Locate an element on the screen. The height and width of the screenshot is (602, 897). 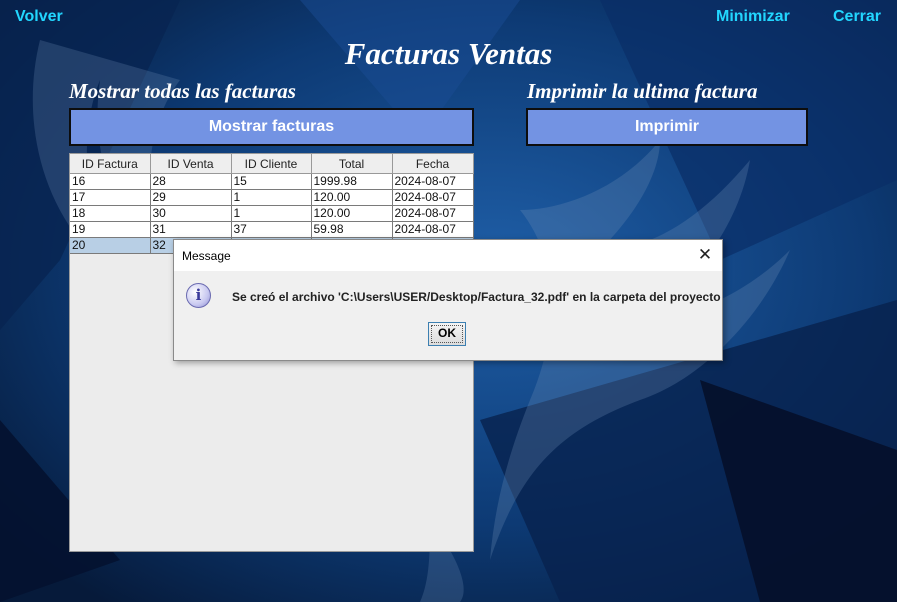
dialog-title: Message is located at coordinates (206, 256).